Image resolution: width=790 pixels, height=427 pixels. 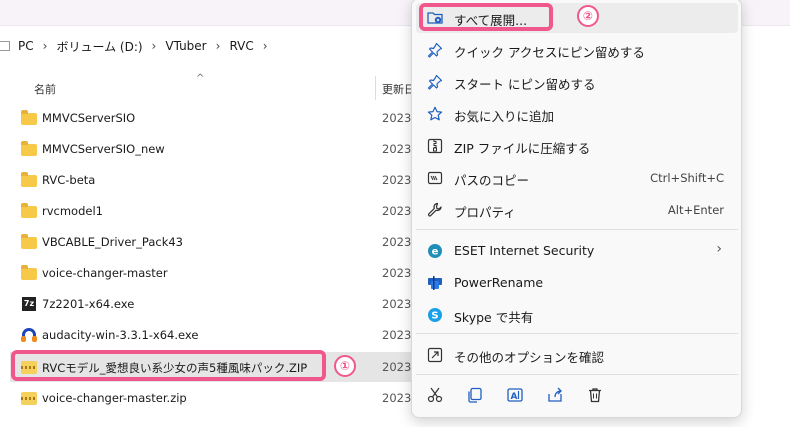 What do you see at coordinates (577, 178) in the screenshot?
I see `menu-item-copy-path: パスのコピー Ctrl+Shift+C` at bounding box center [577, 178].